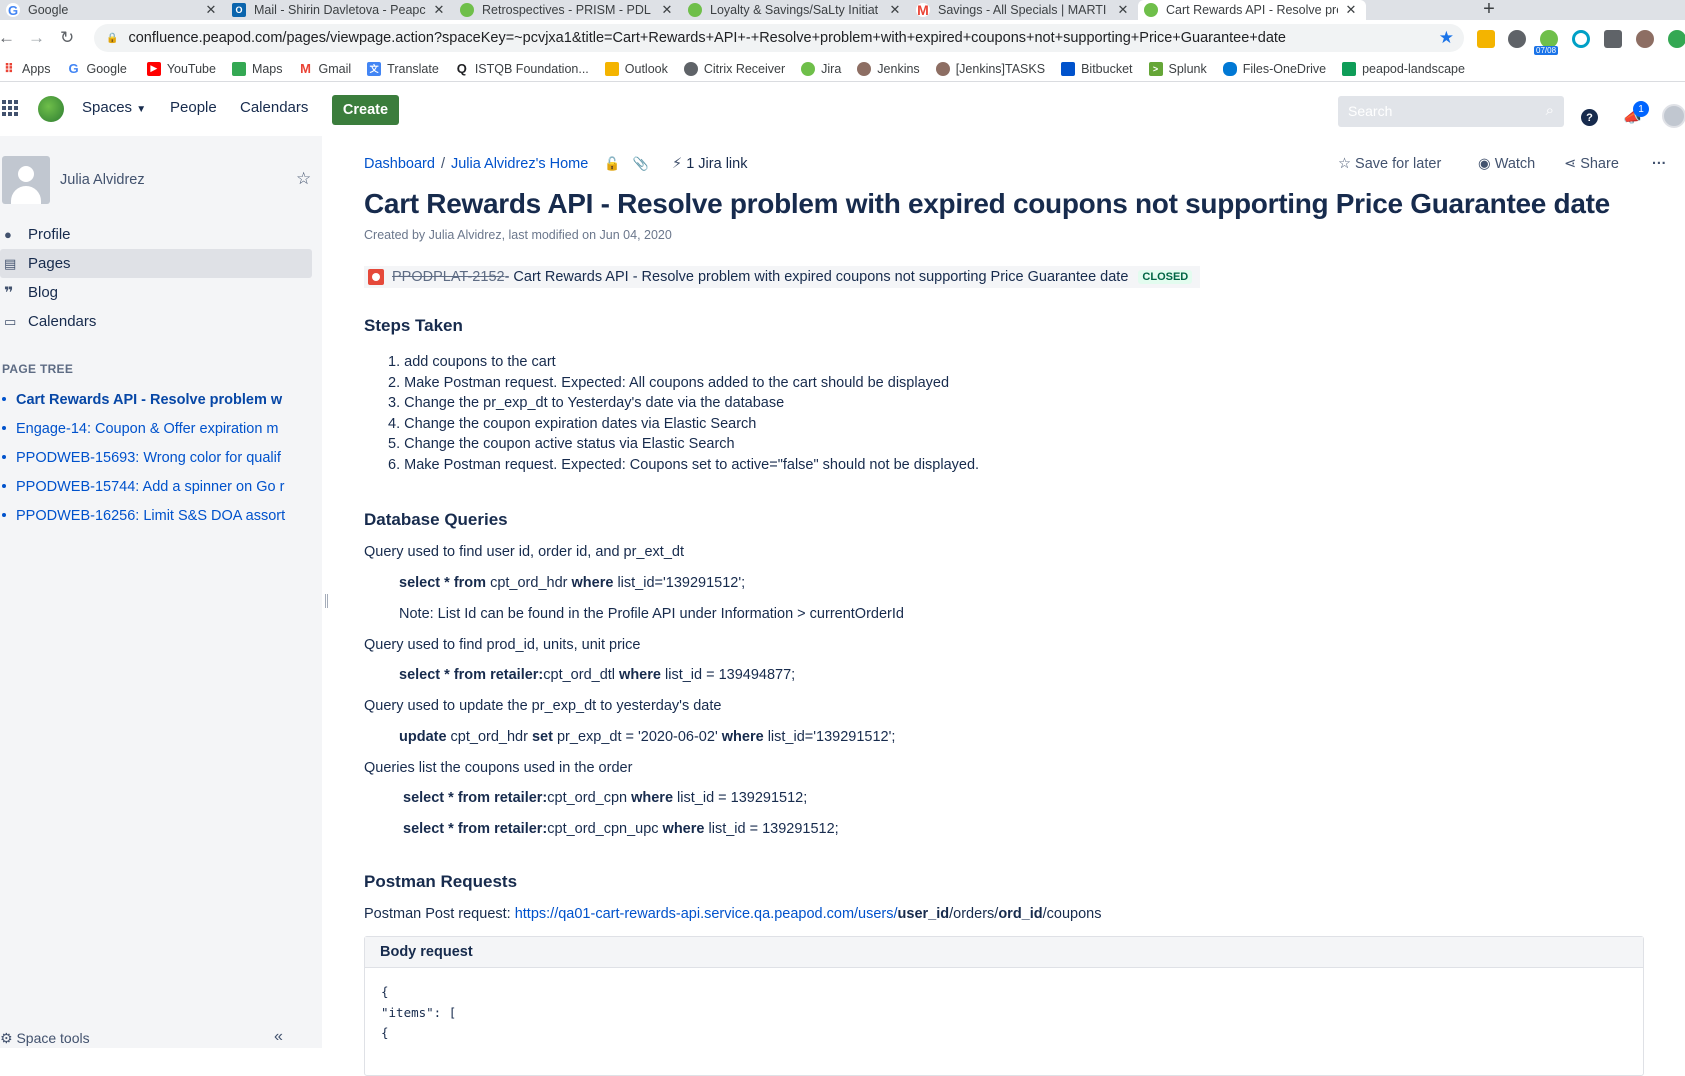 This screenshot has height=1076, width=1685. I want to click on bookmark-translate: 文 Translate, so click(403, 68).